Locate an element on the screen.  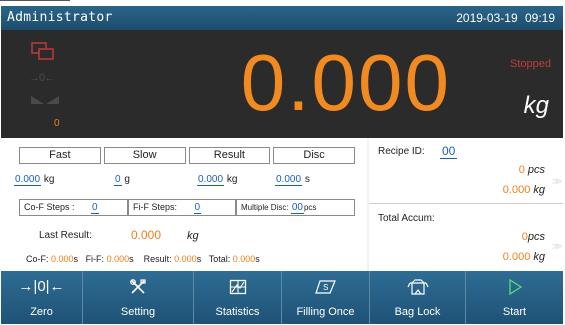
accum-kg: 0.000 kg is located at coordinates (524, 257).